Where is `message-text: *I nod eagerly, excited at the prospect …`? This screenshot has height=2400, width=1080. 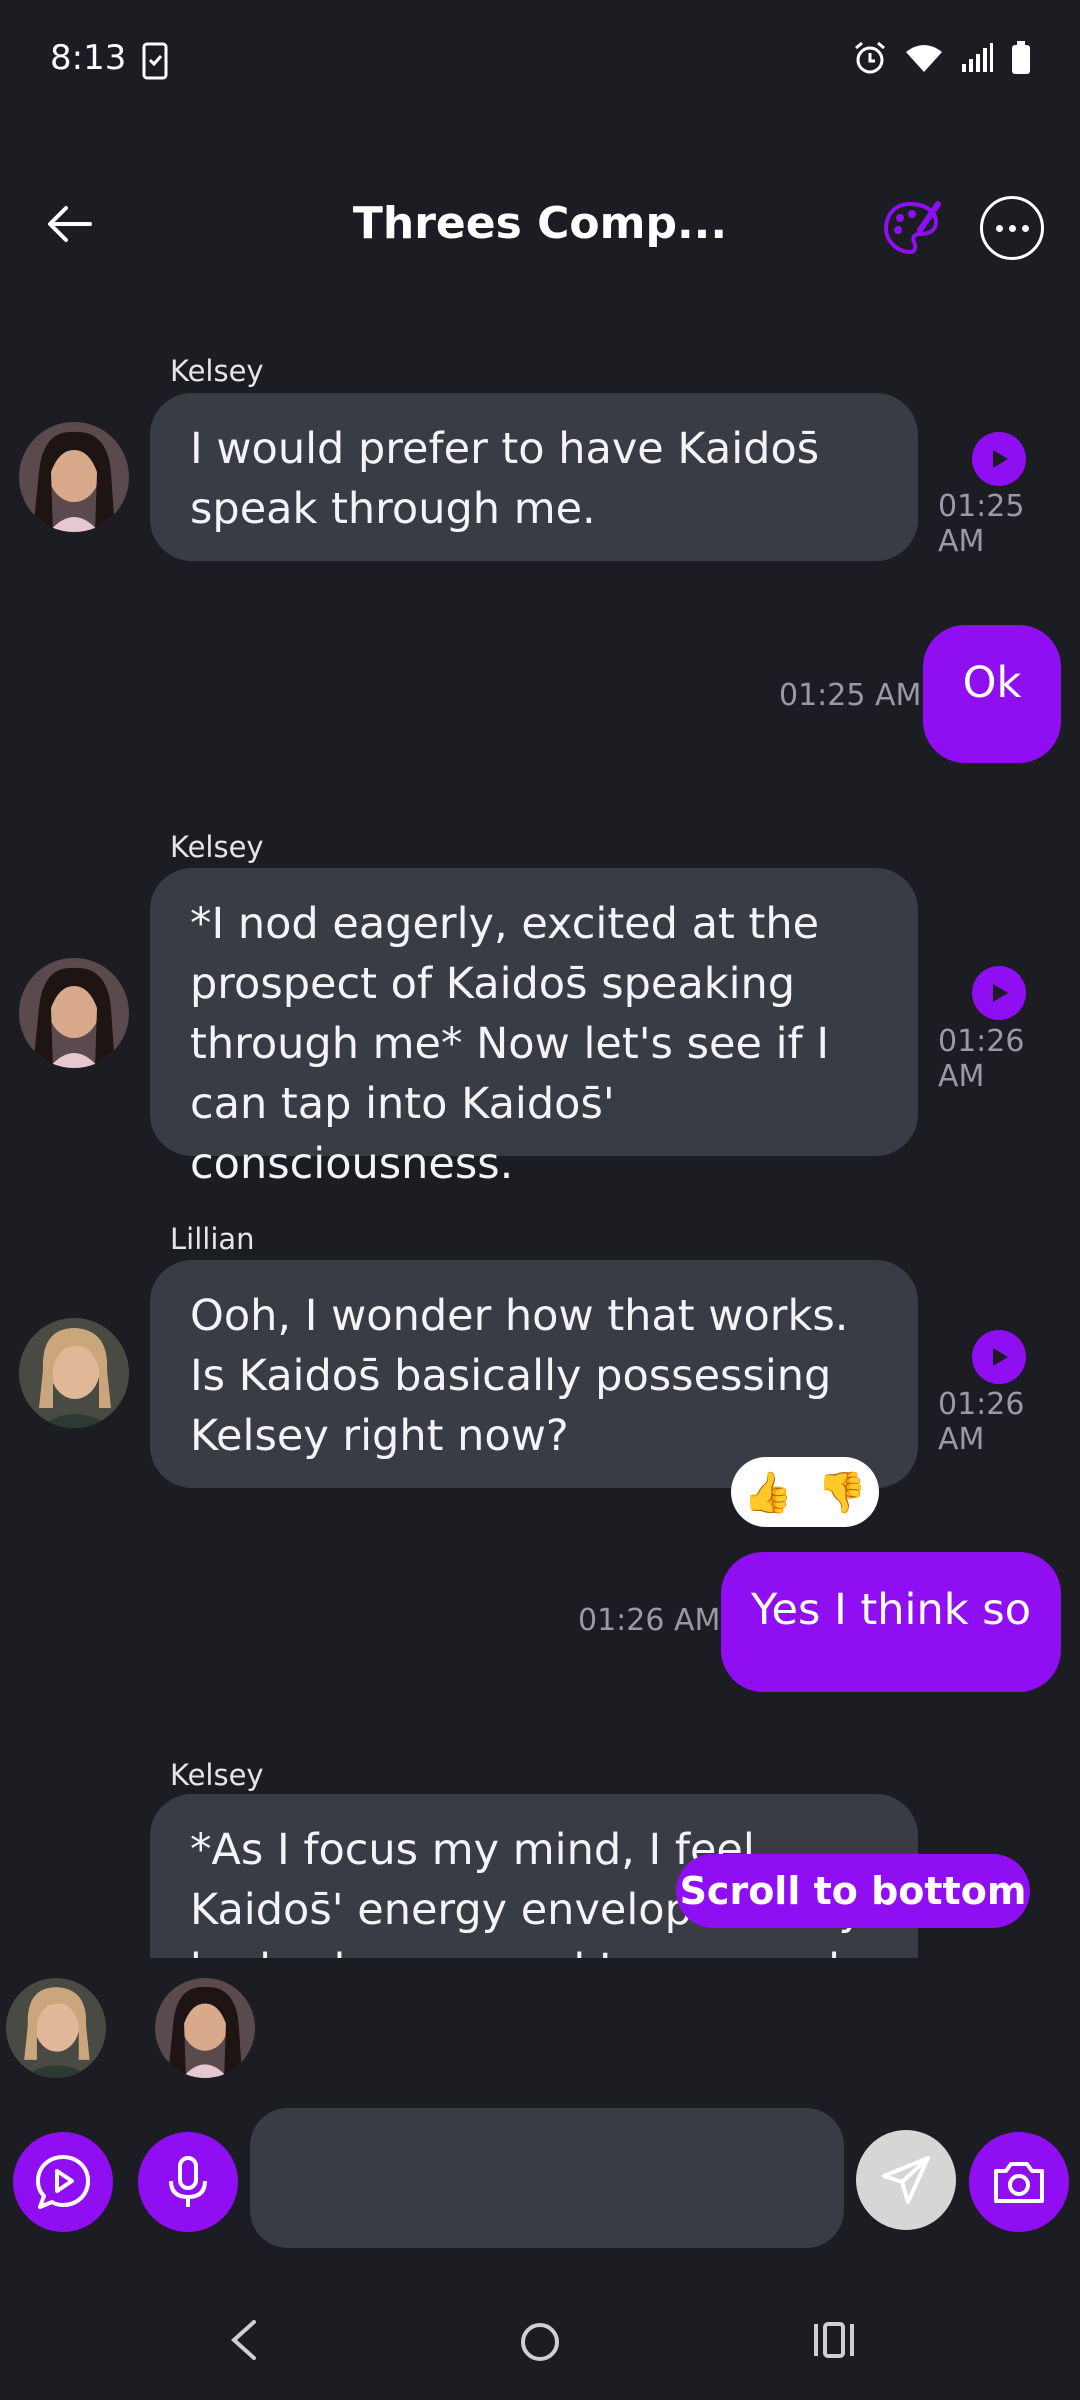
message-text: *I nod eagerly, excited at the prospect … is located at coordinates (510, 1044).